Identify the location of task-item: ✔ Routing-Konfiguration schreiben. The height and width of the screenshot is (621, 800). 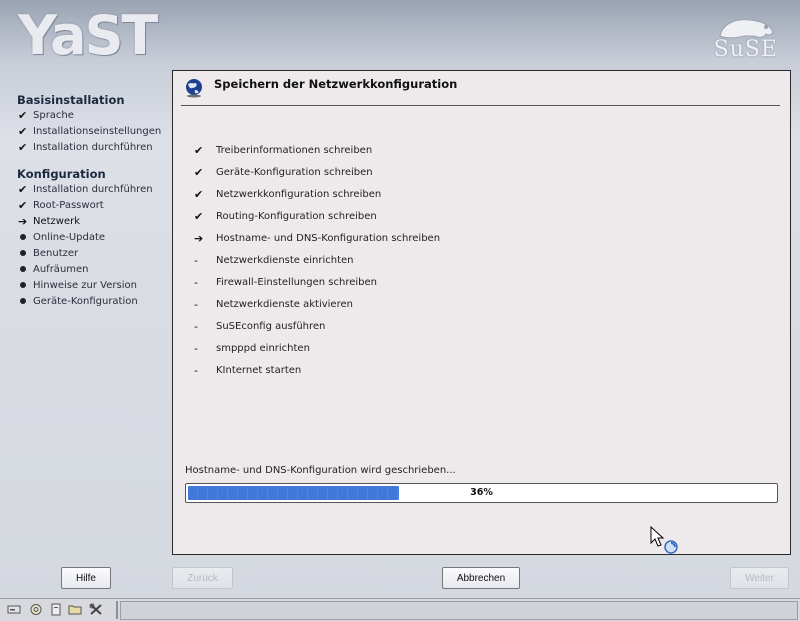
(285, 216).